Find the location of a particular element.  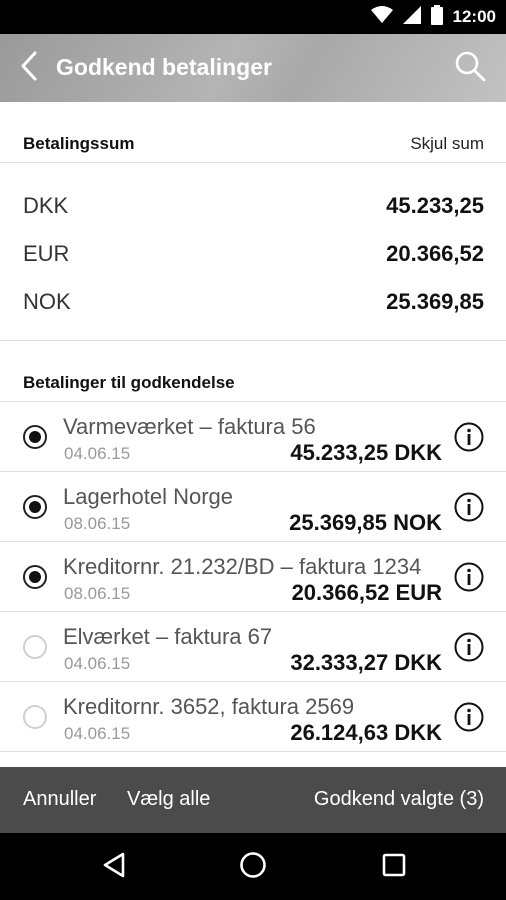

sum-currency: EUR is located at coordinates (46, 253).